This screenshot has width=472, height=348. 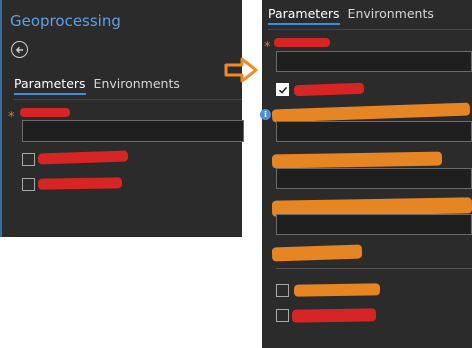 What do you see at coordinates (374, 268) in the screenshot?
I see `section-divider` at bounding box center [374, 268].